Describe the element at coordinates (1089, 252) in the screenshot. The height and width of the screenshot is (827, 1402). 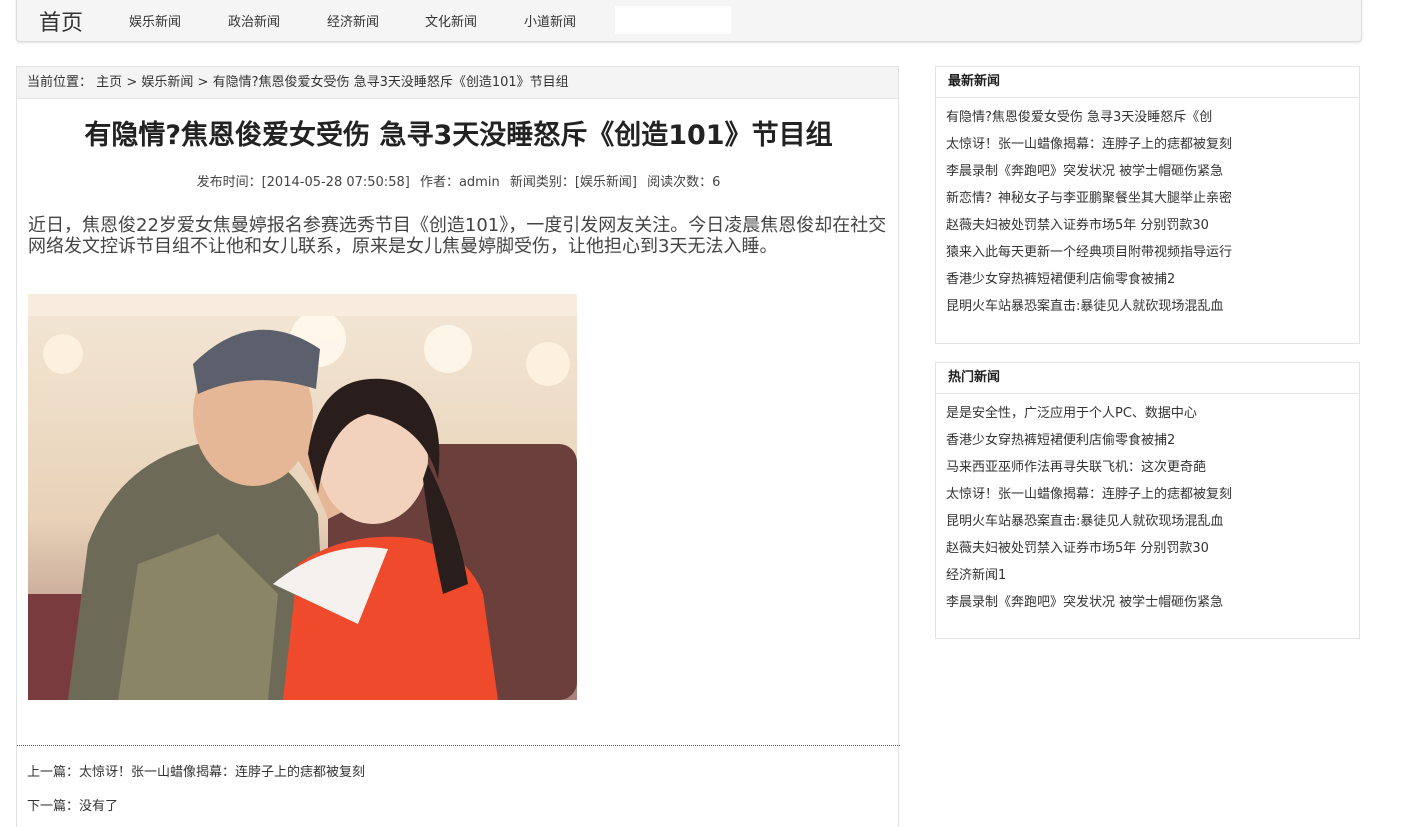
I see `latest-news-link: 猿来入此每天更新一个经典项目附带视频指导运行` at that location.